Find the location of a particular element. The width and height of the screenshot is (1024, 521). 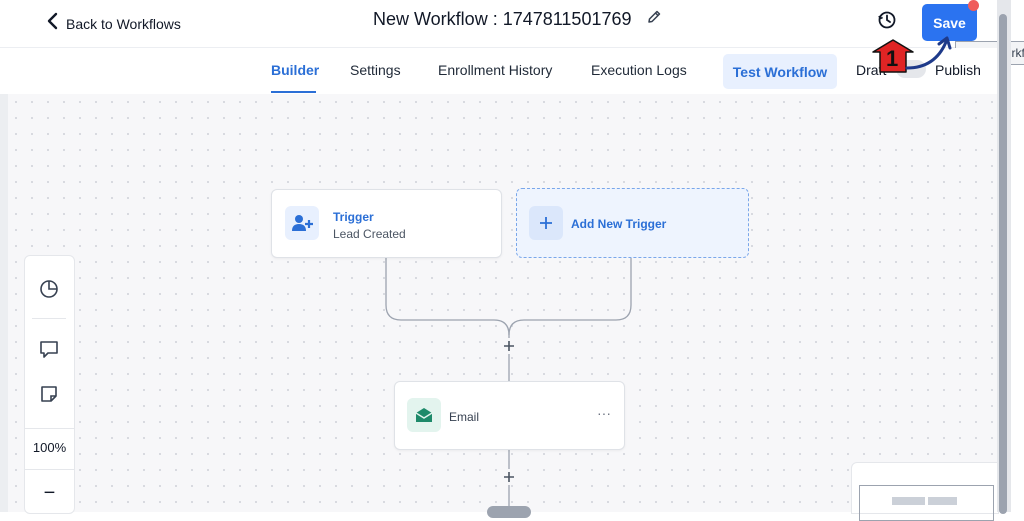

annotation-step-number: 1 is located at coordinates (892, 58).